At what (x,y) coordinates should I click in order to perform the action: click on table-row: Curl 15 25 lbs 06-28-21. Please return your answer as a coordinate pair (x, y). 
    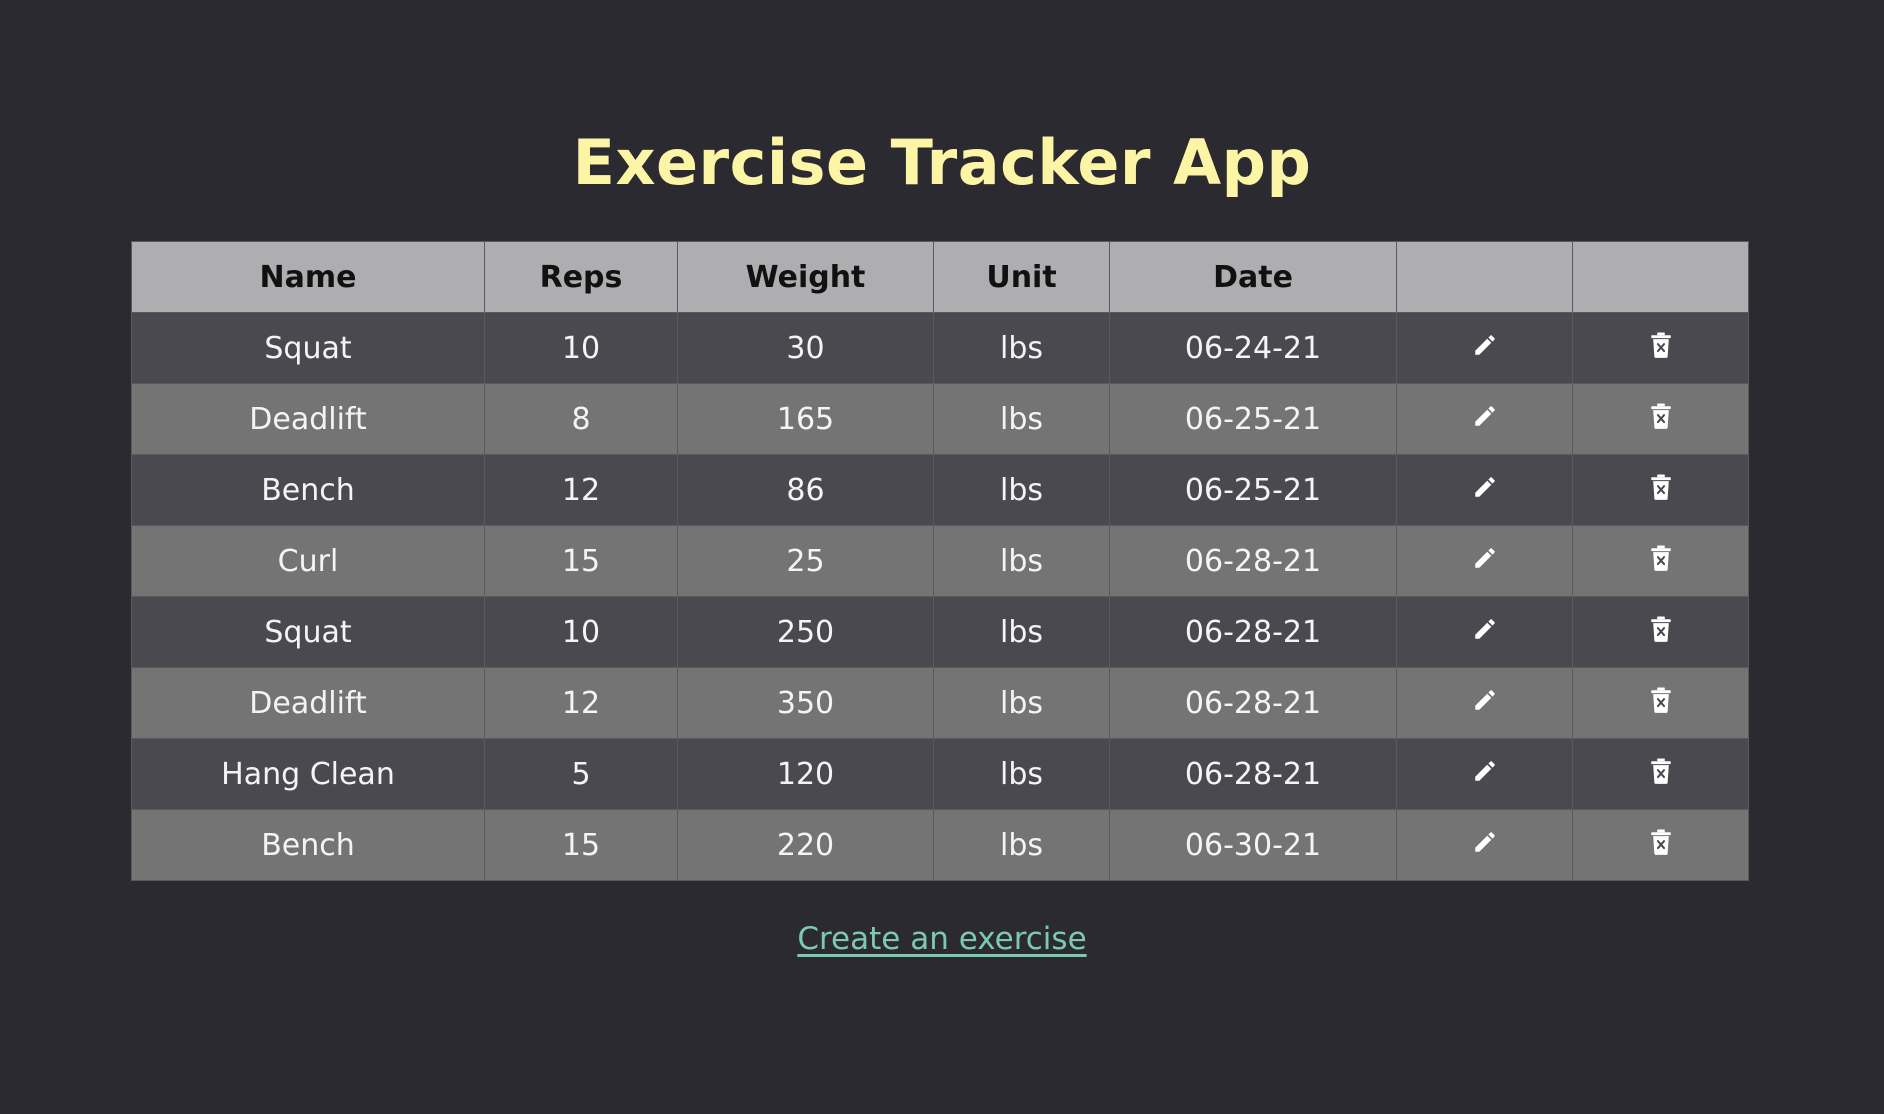
    Looking at the image, I should click on (940, 561).